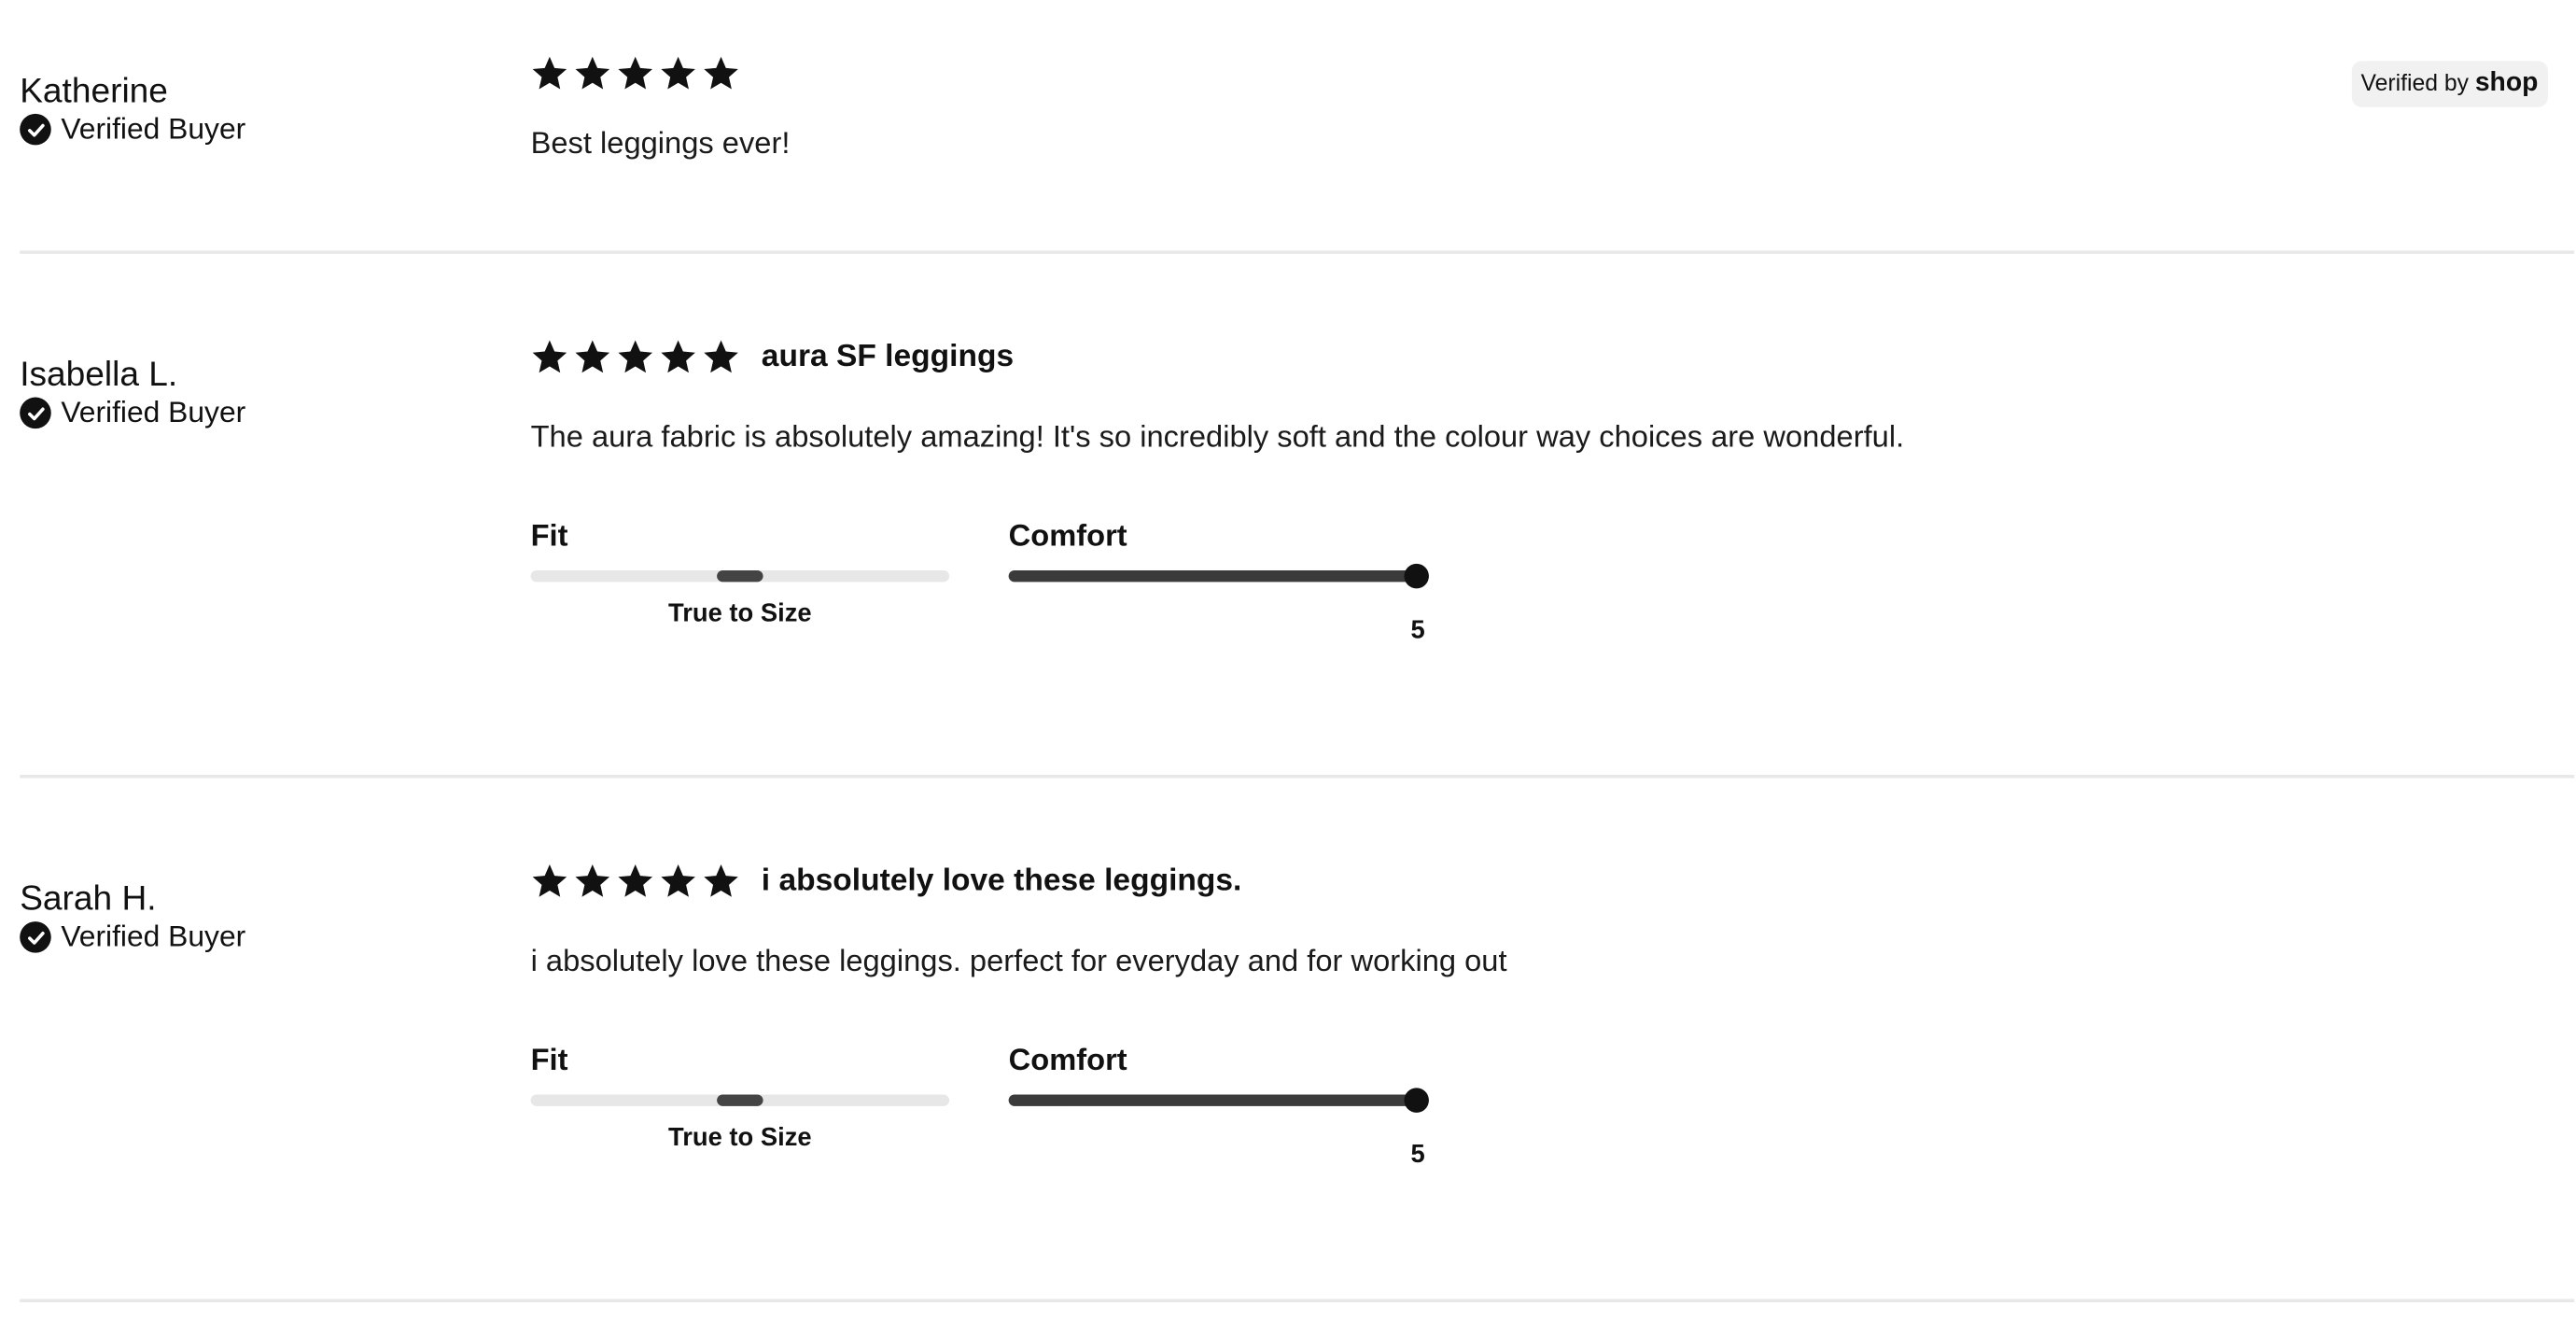 The image size is (2576, 1320). What do you see at coordinates (2506, 84) in the screenshot?
I see `shop-logo: shop` at bounding box center [2506, 84].